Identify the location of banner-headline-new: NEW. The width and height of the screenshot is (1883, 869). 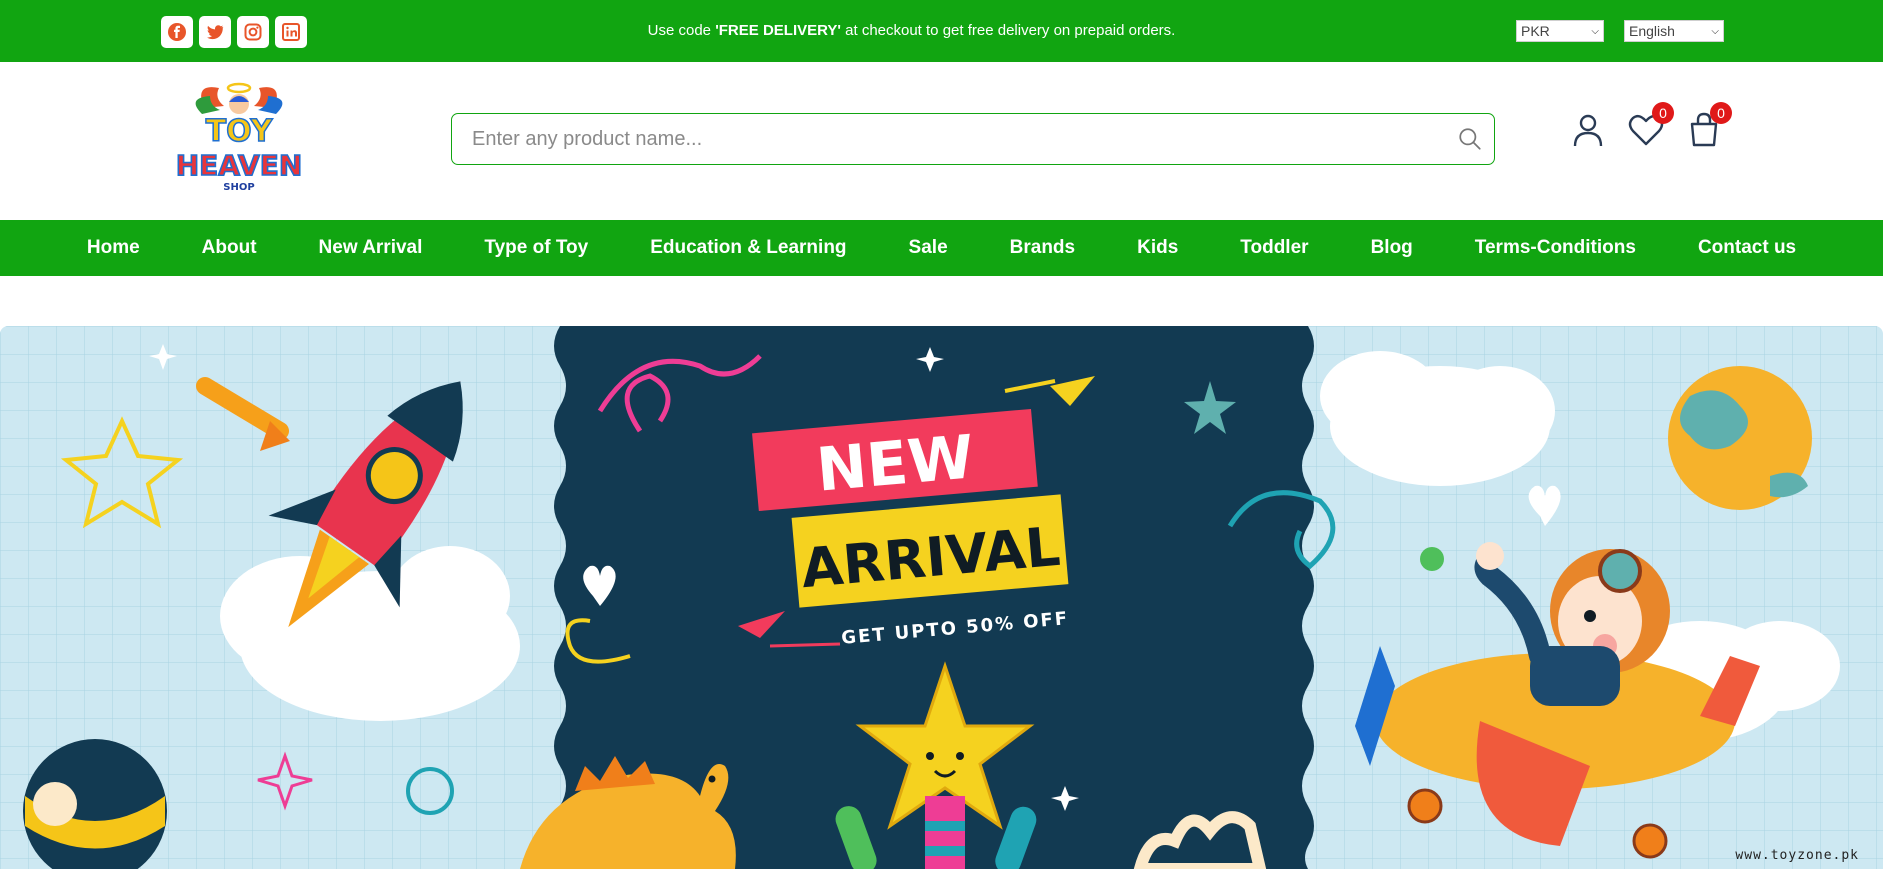
(895, 463).